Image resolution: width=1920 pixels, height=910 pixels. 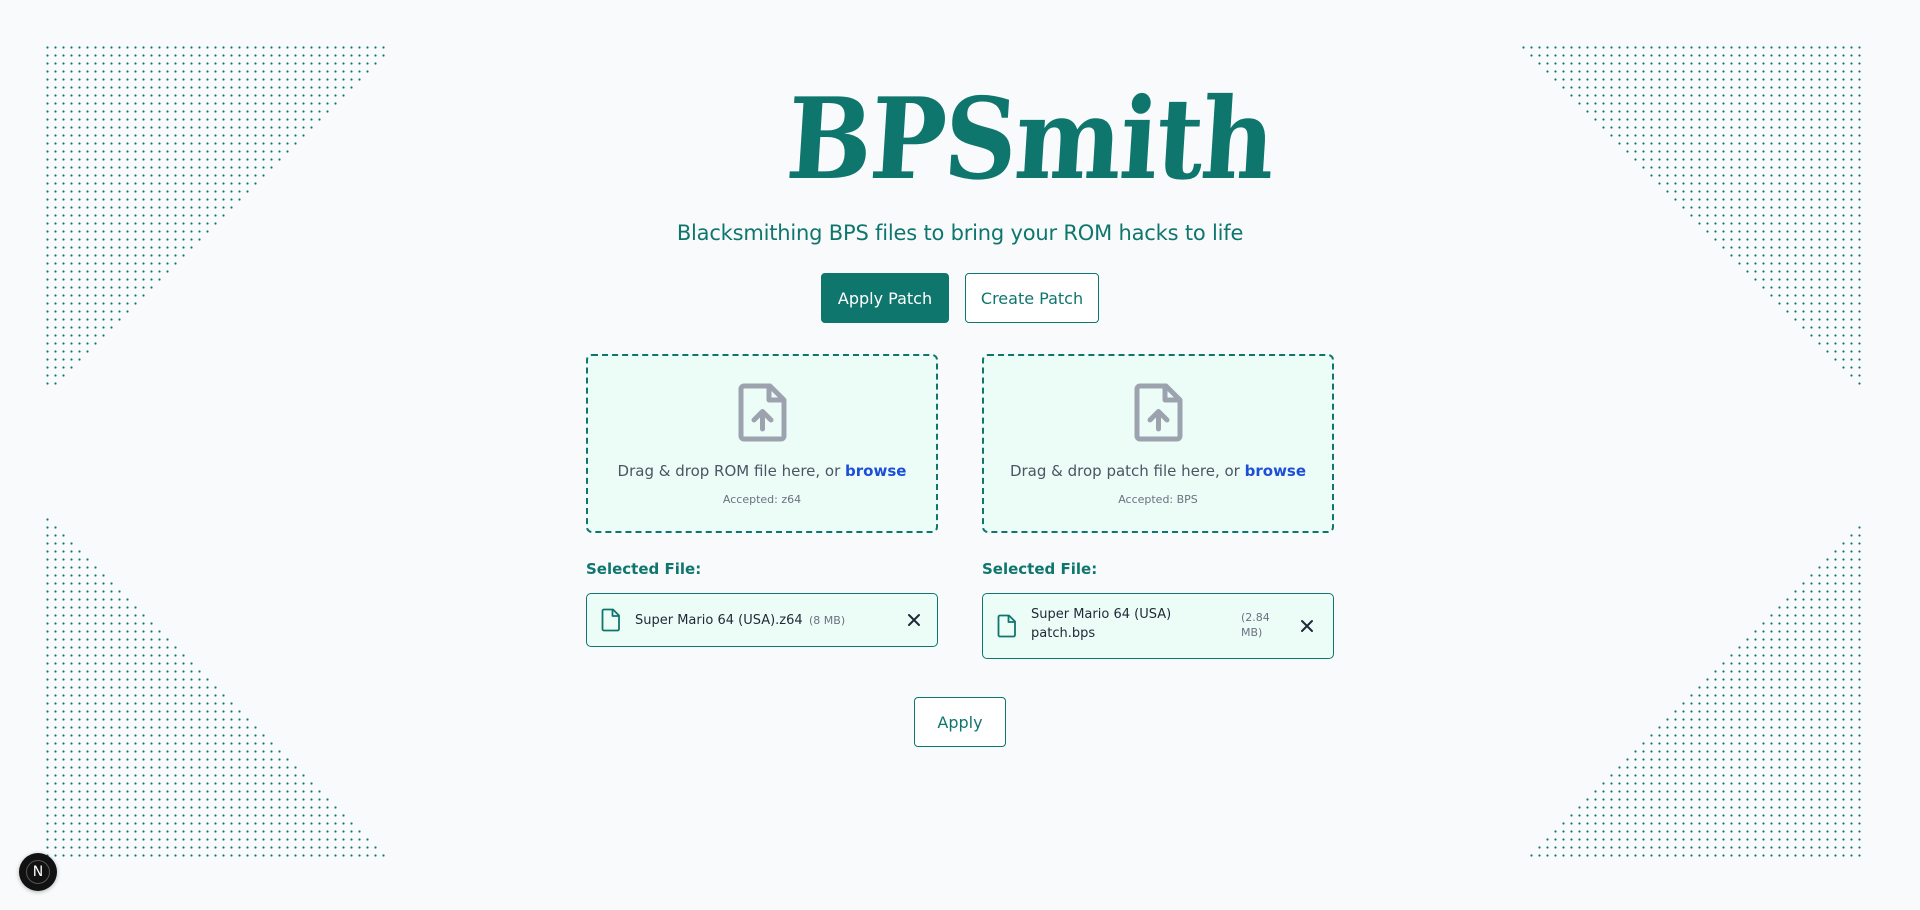 I want to click on patch-dropzone-instruction: Drag & drop patch file here, or, so click(x=1127, y=471).